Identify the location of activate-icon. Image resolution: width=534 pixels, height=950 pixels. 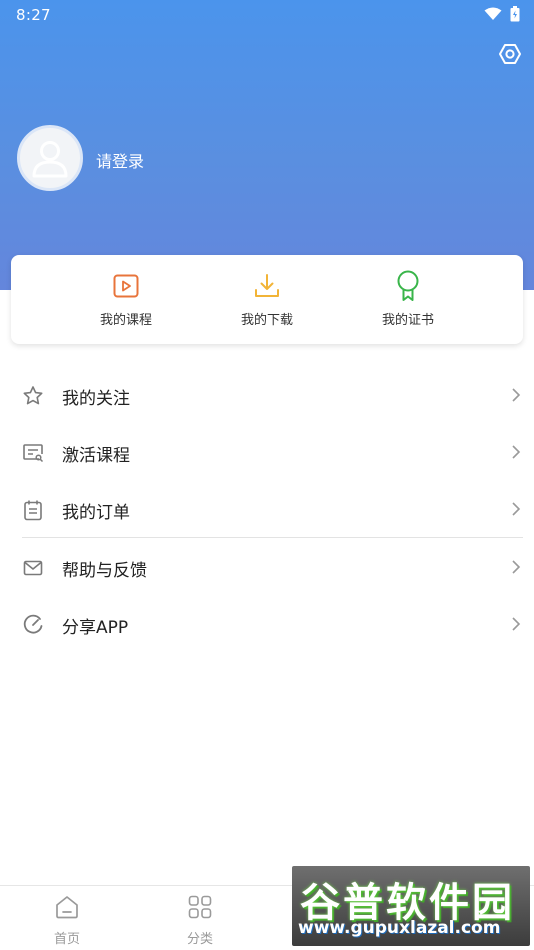
(33, 453).